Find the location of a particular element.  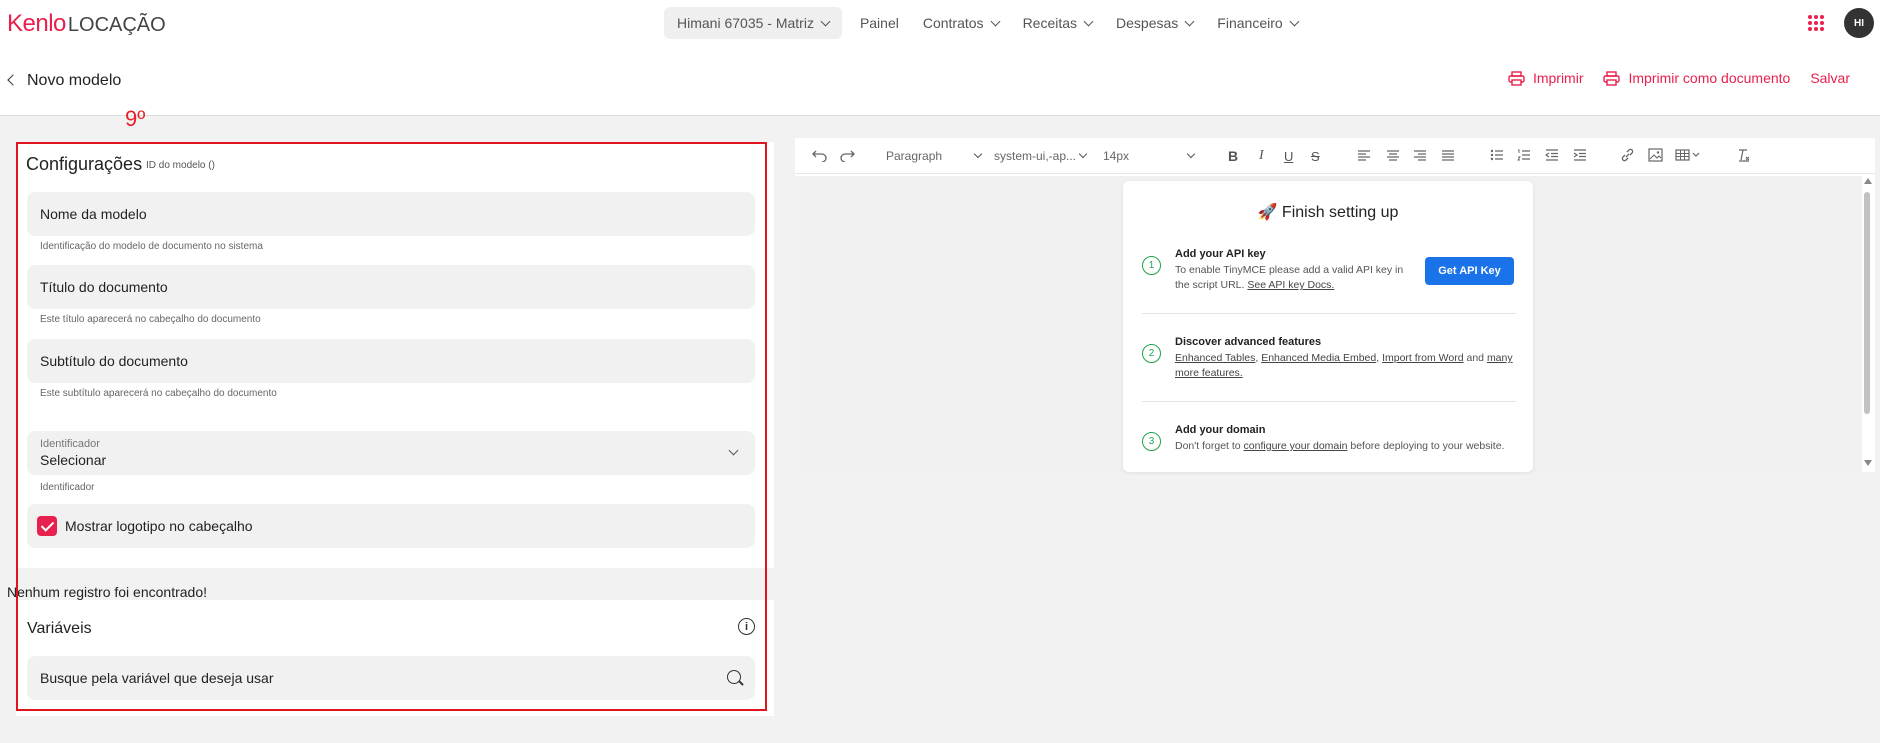

configure-domain-link: configure your domain is located at coordinates (1296, 446).